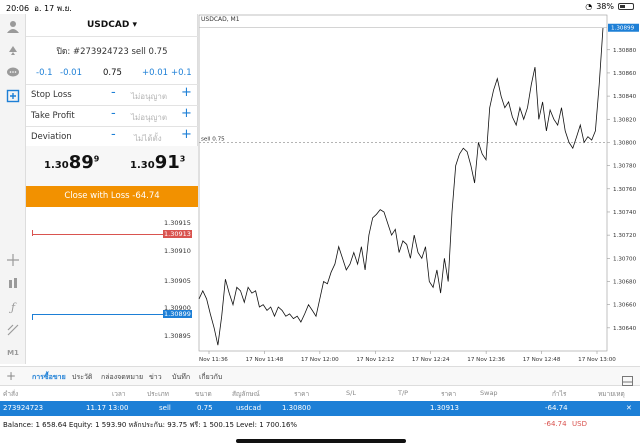 Image resolution: width=640 pixels, height=447 pixels. Describe the element at coordinates (542, 360) in the screenshot. I see `x-tick-label: 17 Nov 12:48` at that location.